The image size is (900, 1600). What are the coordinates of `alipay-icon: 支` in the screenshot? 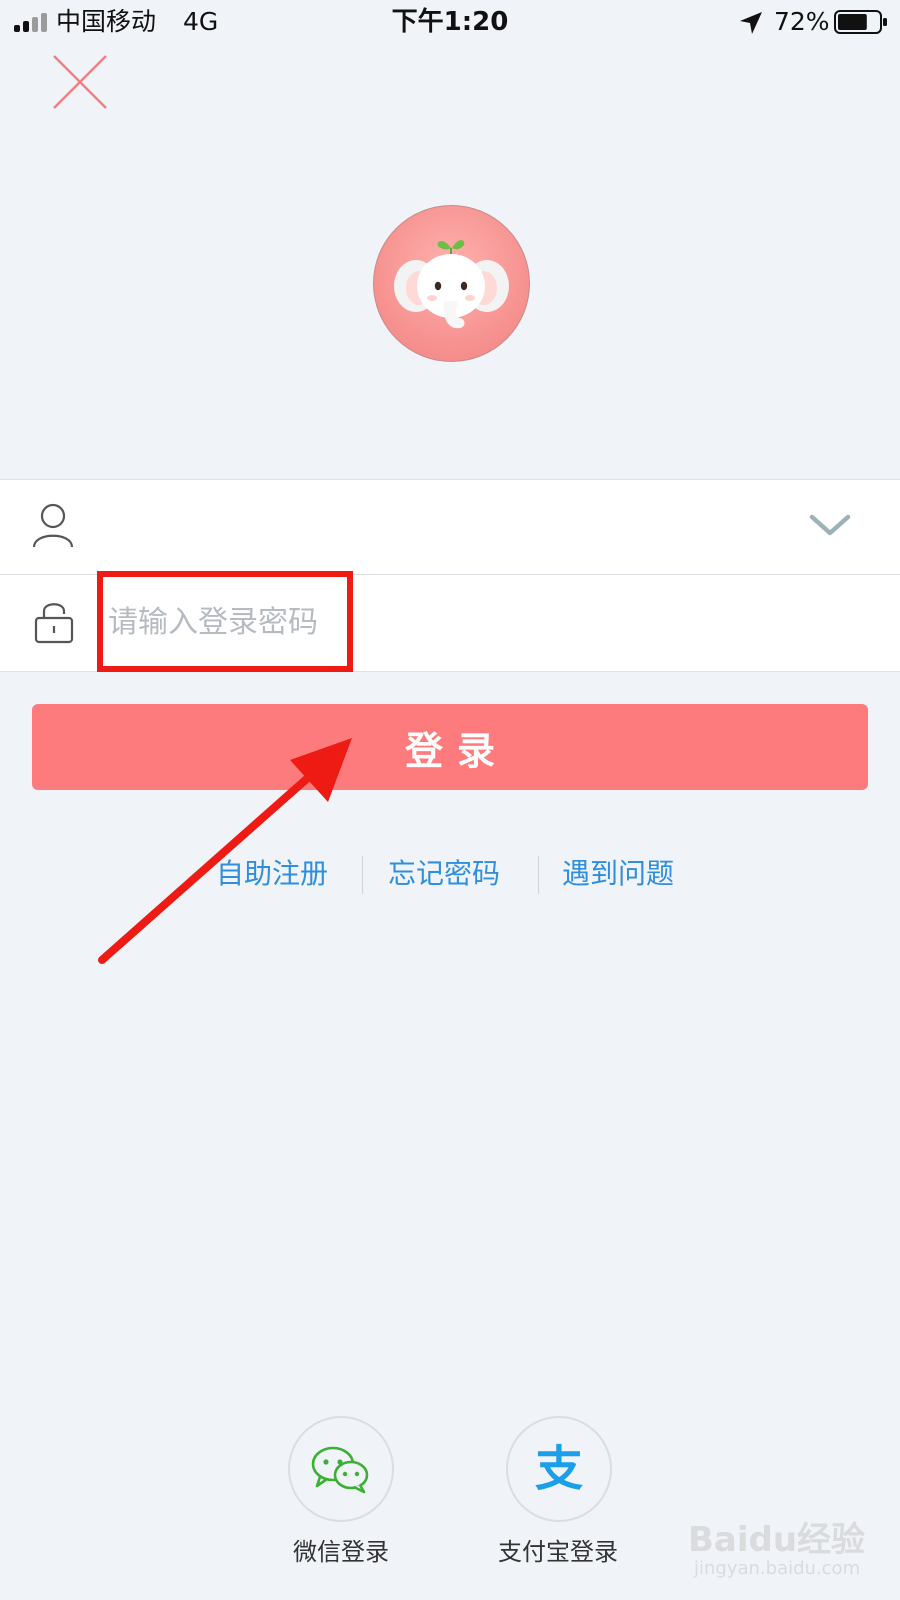 It's located at (558, 1469).